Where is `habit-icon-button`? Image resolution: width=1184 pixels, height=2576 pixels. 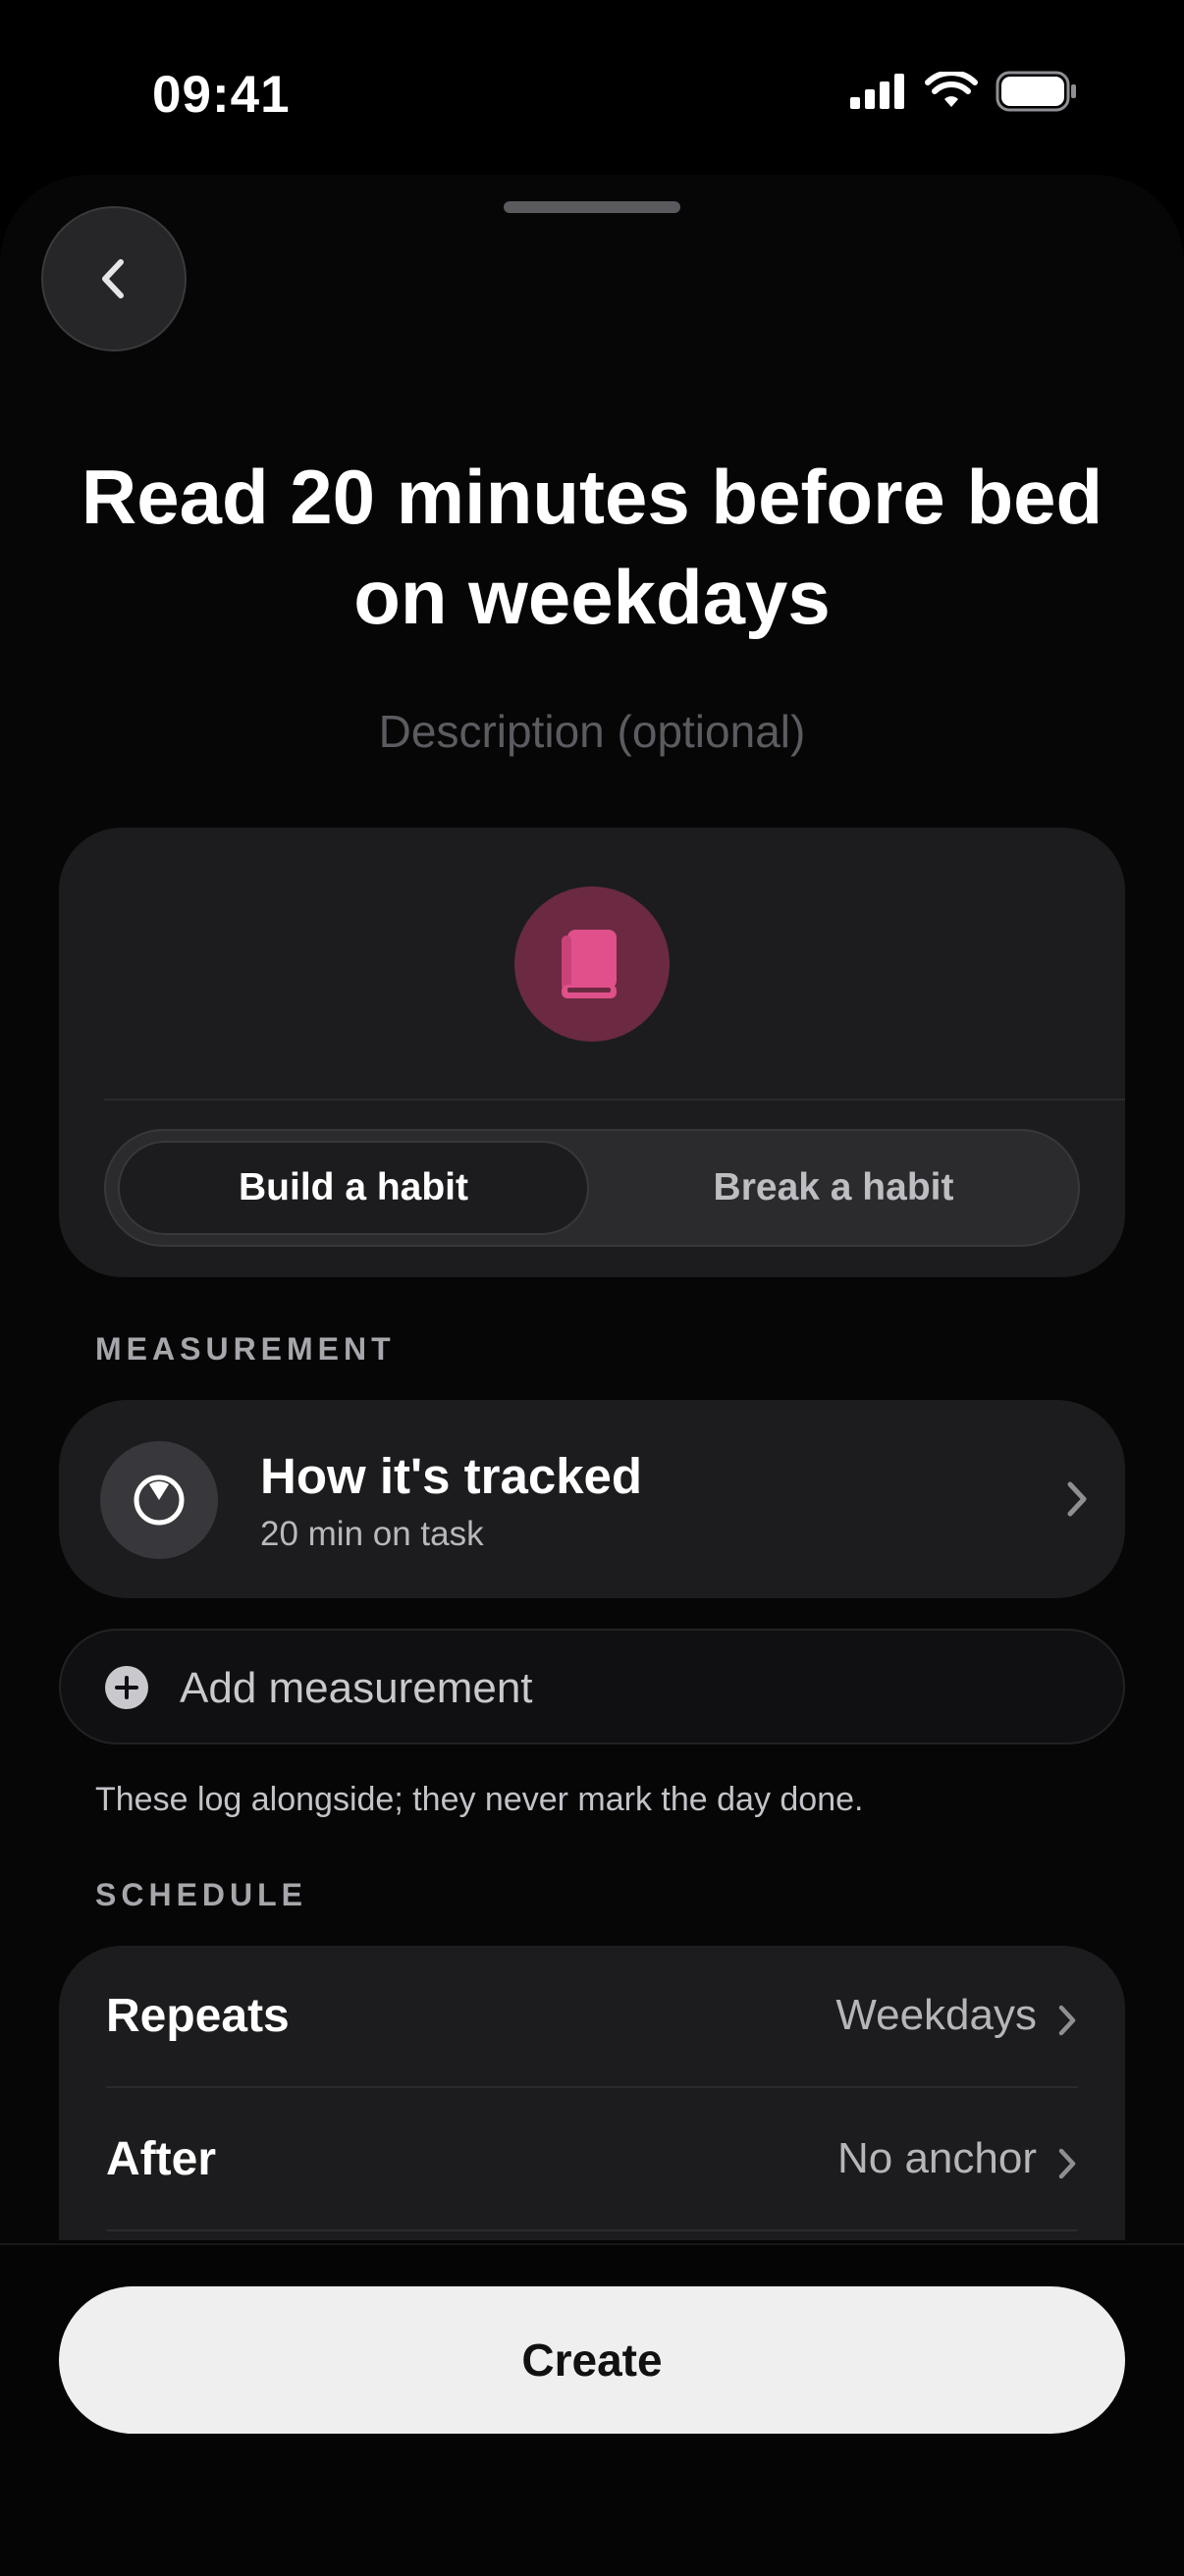 habit-icon-button is located at coordinates (592, 964).